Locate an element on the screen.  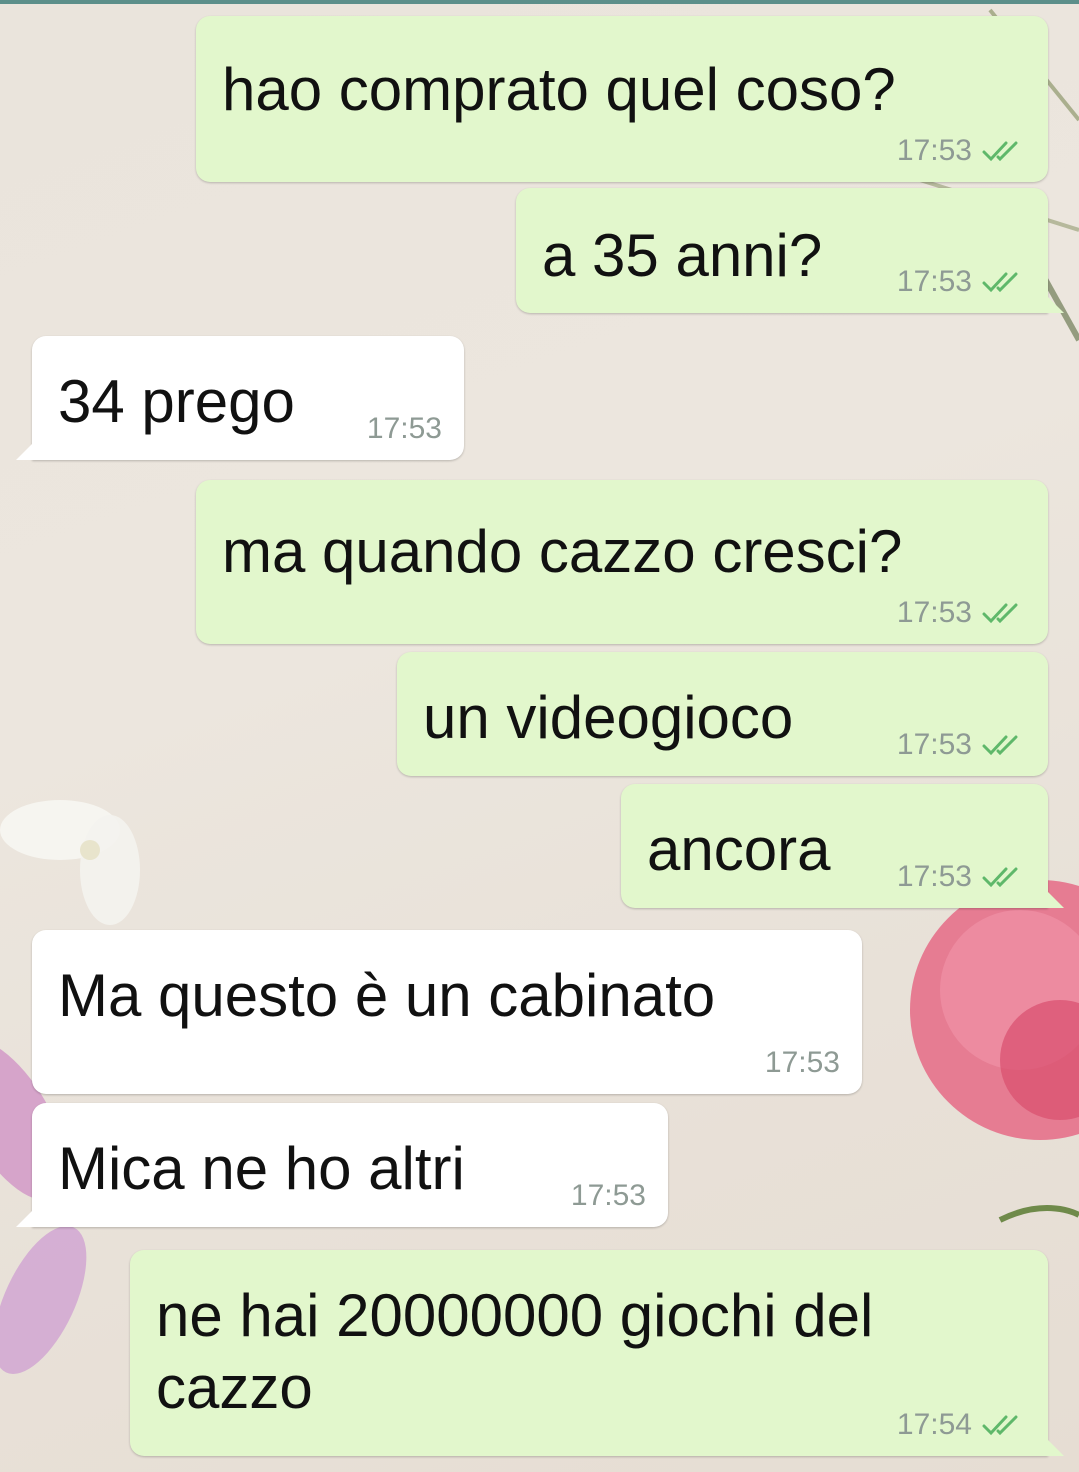
message-text: ancora is located at coordinates (739, 849).